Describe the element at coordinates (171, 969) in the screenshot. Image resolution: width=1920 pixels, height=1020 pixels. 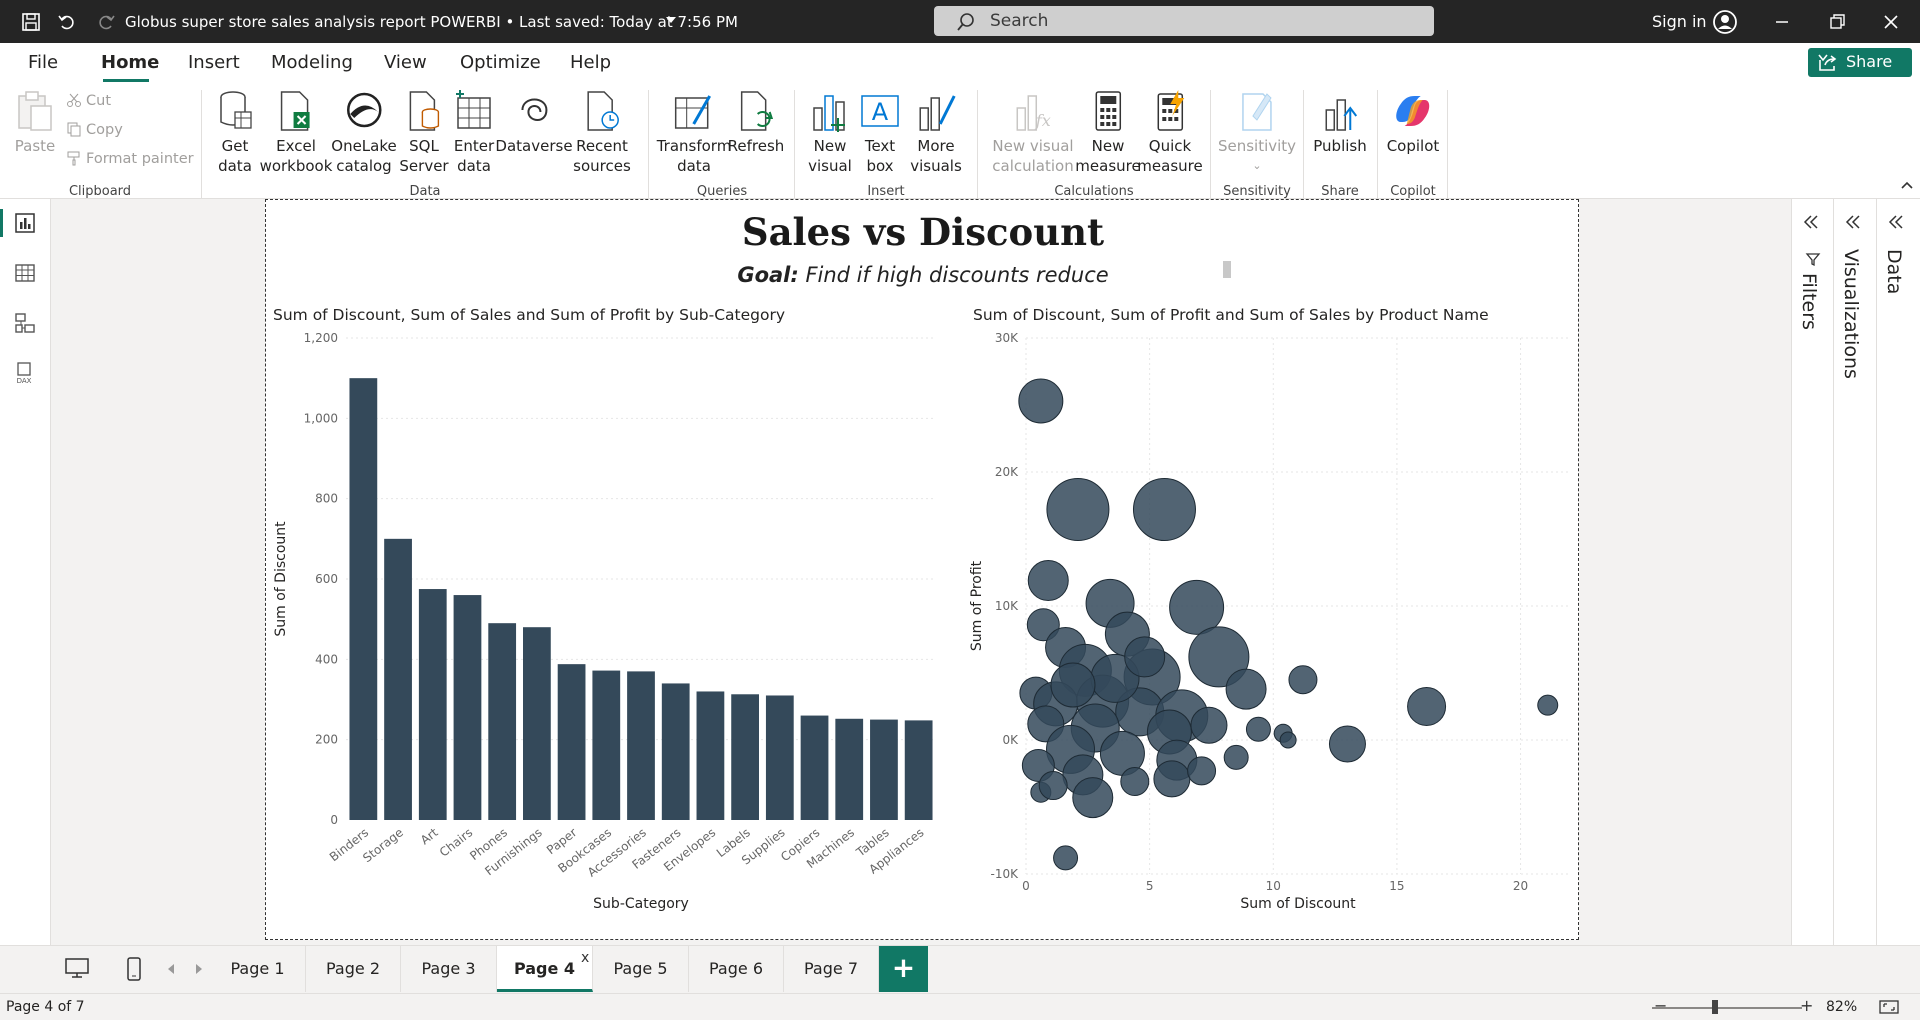
I see `scroll-left-icon` at that location.